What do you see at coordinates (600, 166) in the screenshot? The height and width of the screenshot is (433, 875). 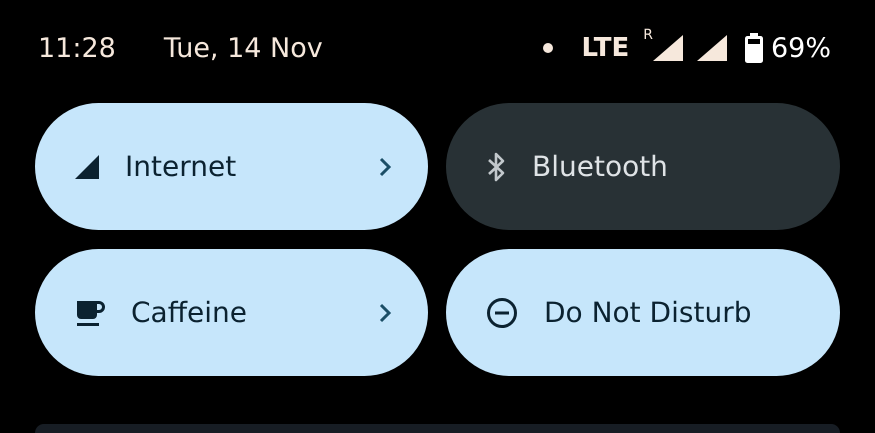 I see `tile-label: Bluetooth` at bounding box center [600, 166].